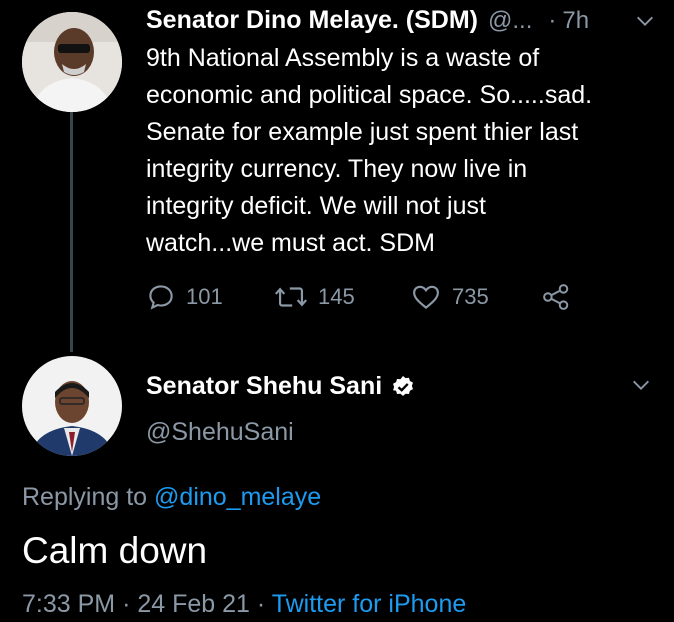 Image resolution: width=674 pixels, height=622 pixels. Describe the element at coordinates (290, 243) in the screenshot. I see `parent-tweet-line: watch...we must act. SDM` at that location.